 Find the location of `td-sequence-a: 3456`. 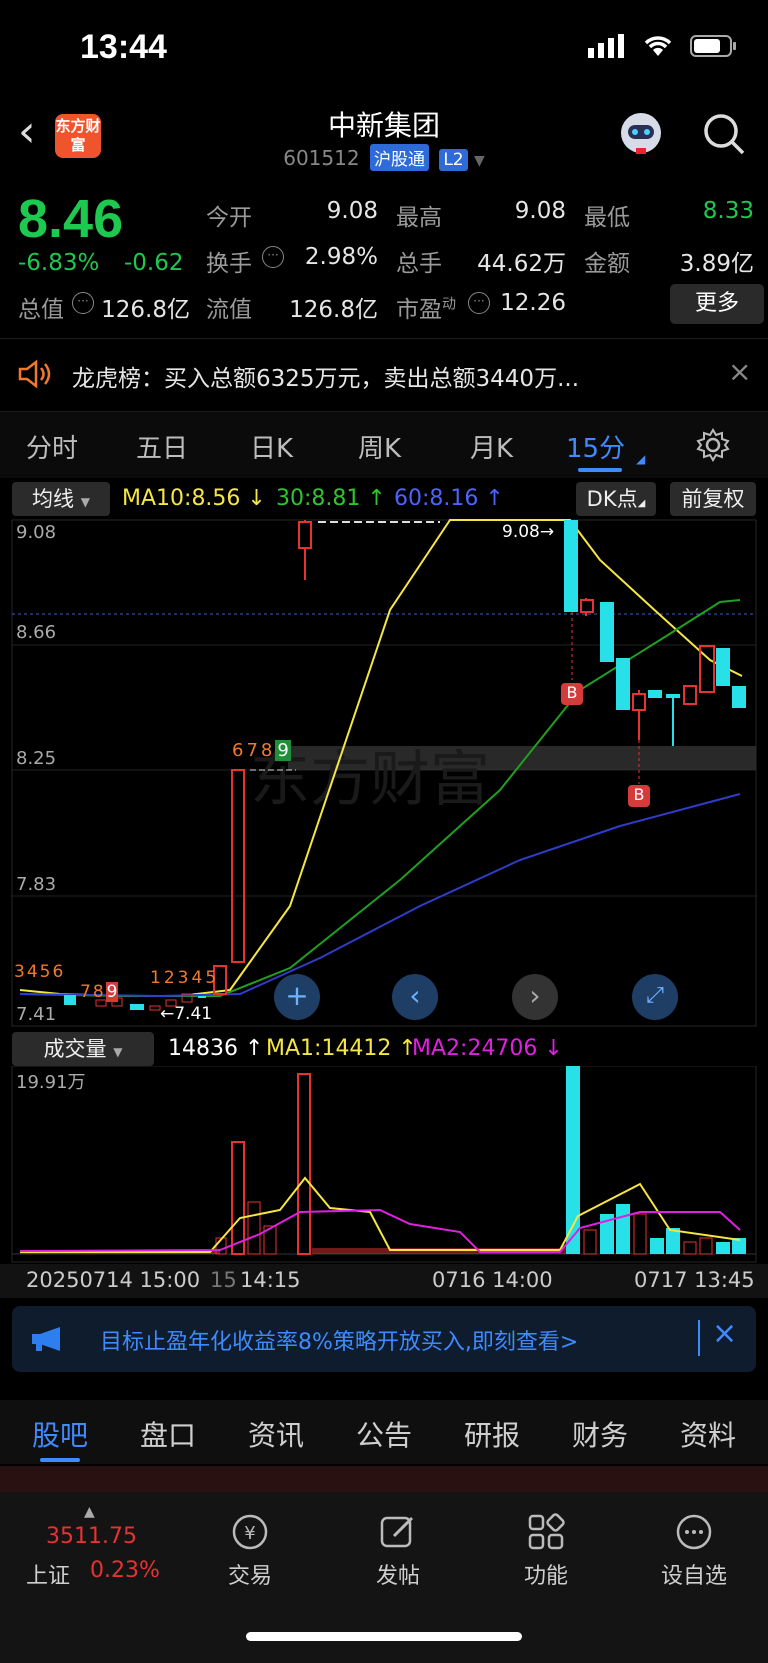

td-sequence-a: 3456 is located at coordinates (39, 972).